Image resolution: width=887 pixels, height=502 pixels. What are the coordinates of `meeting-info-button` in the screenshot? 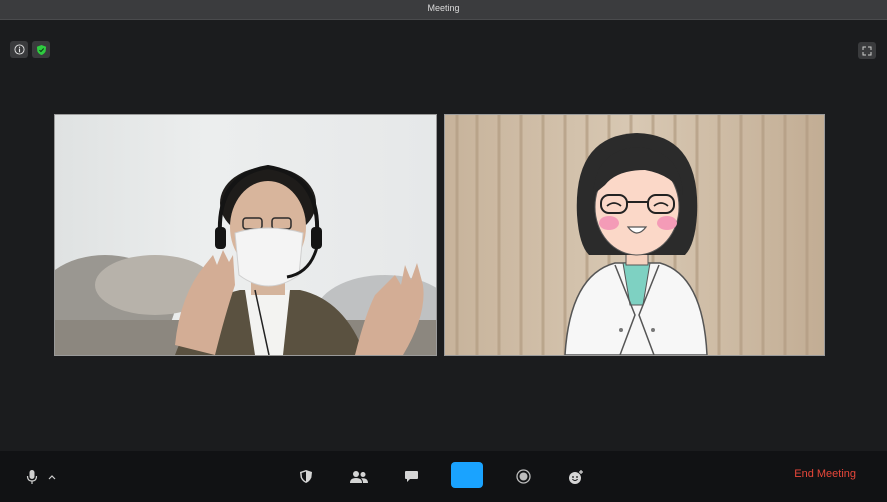 It's located at (19, 49).